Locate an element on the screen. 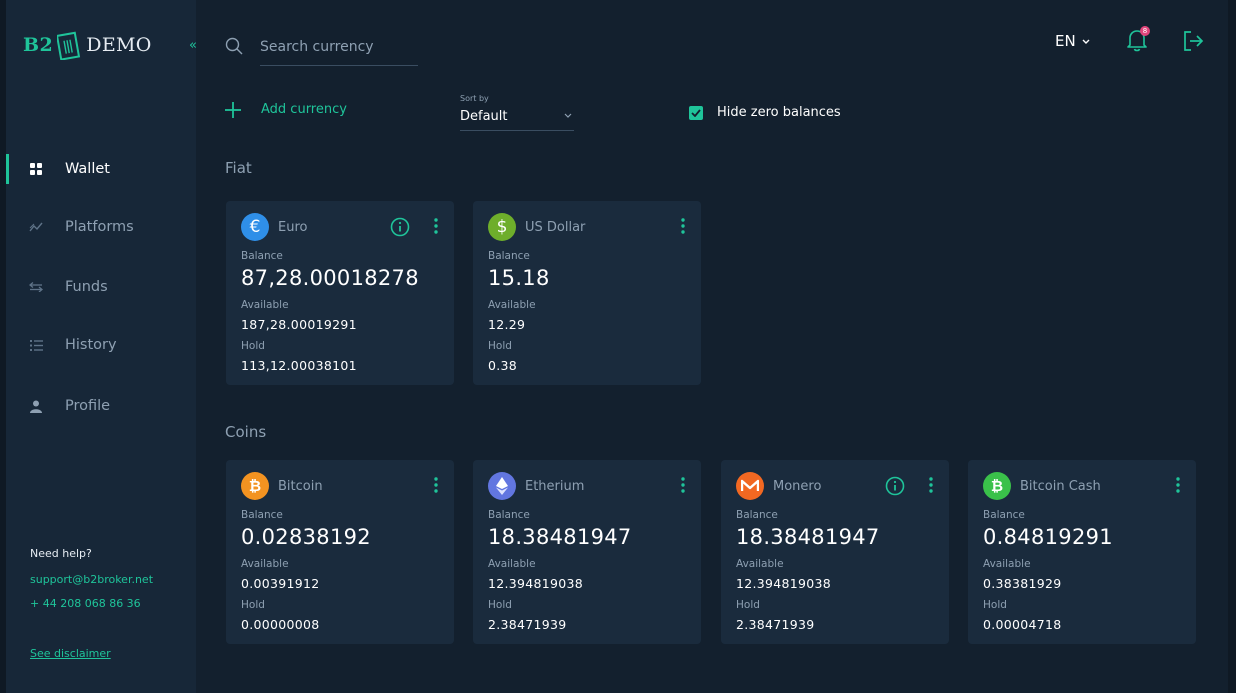  currency-name: Monero is located at coordinates (797, 486).